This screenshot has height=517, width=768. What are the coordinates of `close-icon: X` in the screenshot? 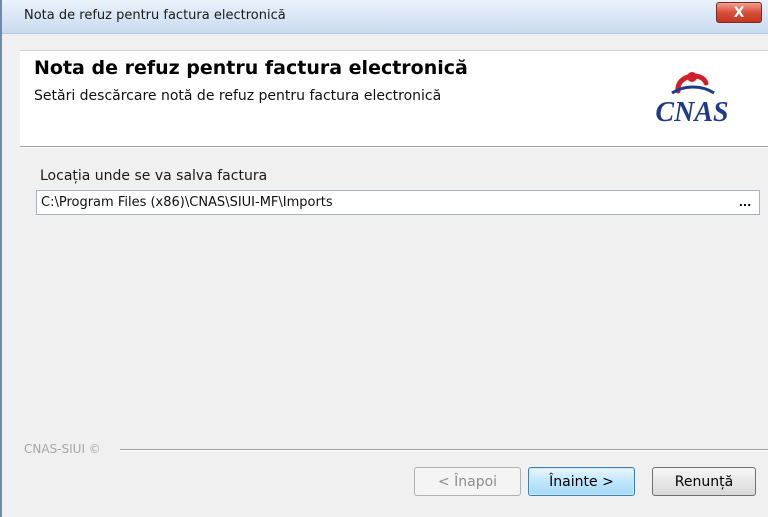 It's located at (739, 12).